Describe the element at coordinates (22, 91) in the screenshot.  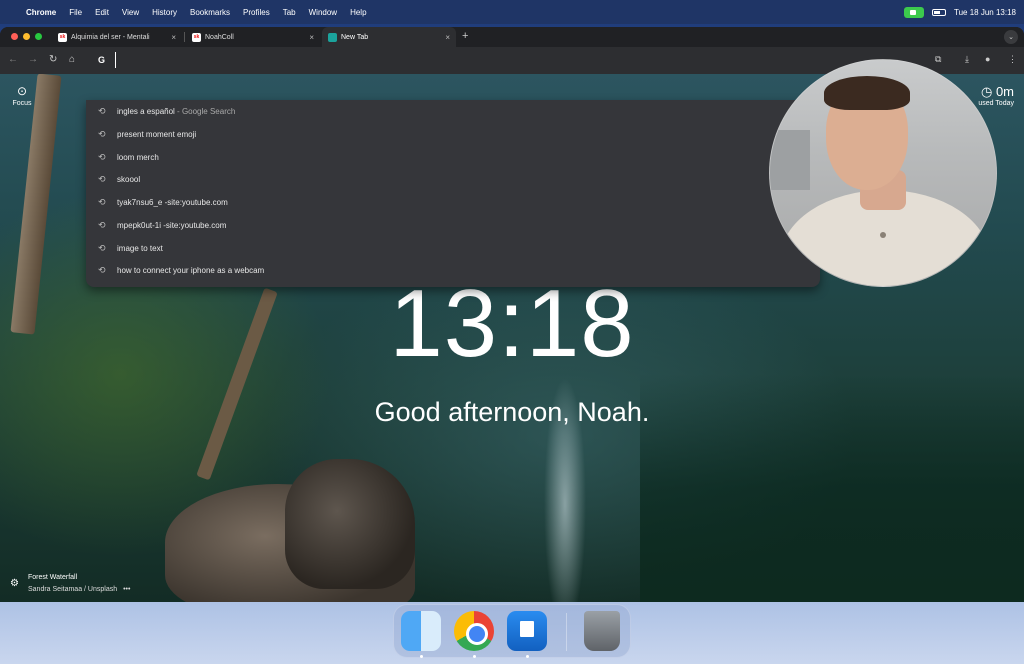
I see `focus-icon: ⊙` at that location.